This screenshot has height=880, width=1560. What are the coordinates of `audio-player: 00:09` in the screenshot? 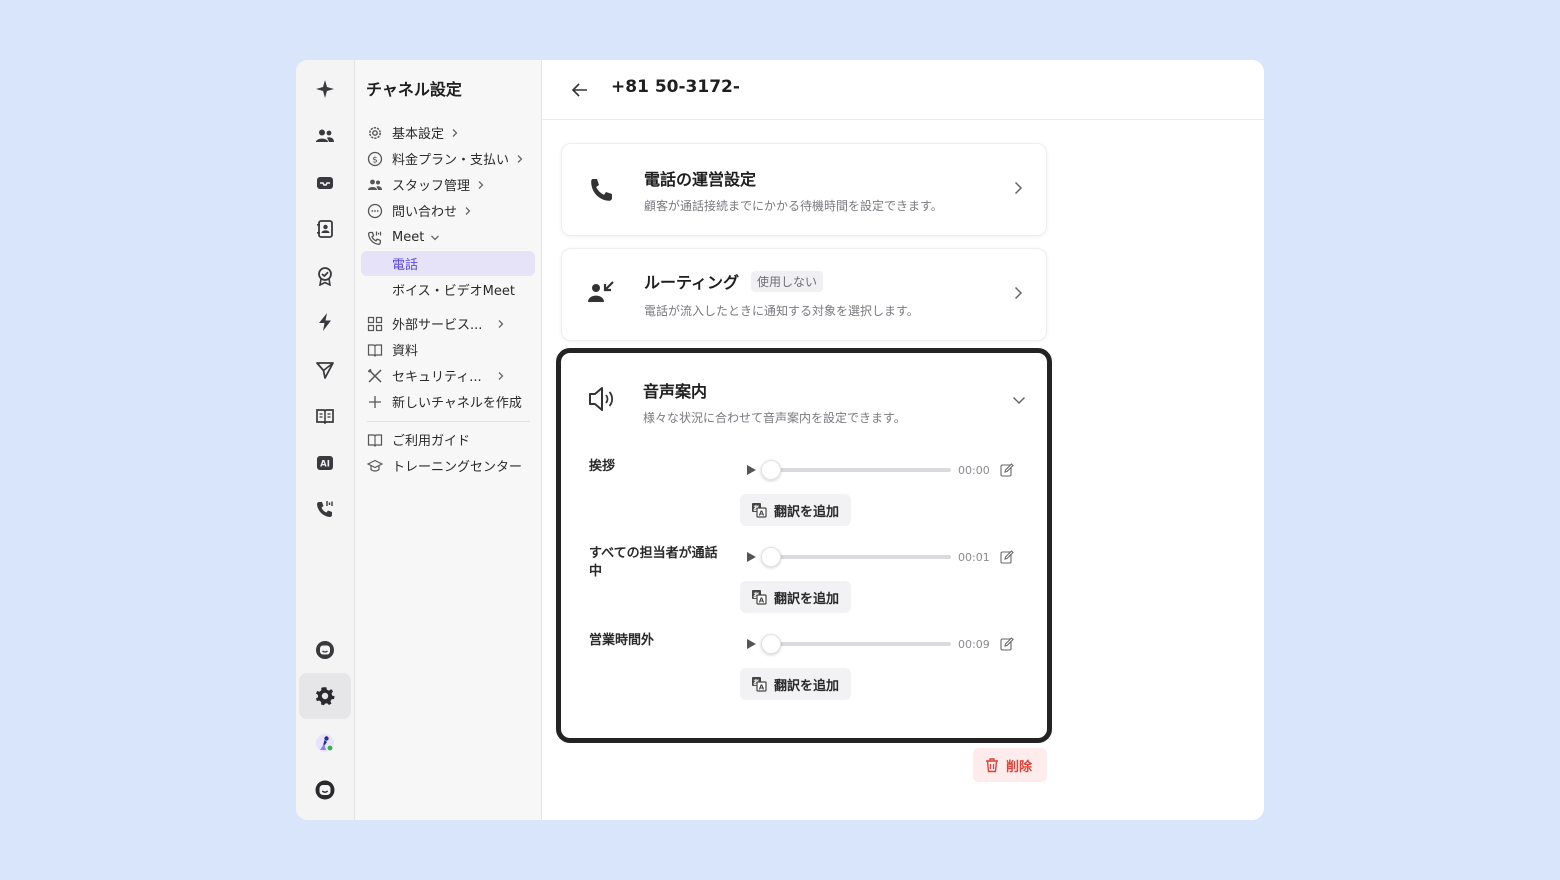 It's located at (880, 644).